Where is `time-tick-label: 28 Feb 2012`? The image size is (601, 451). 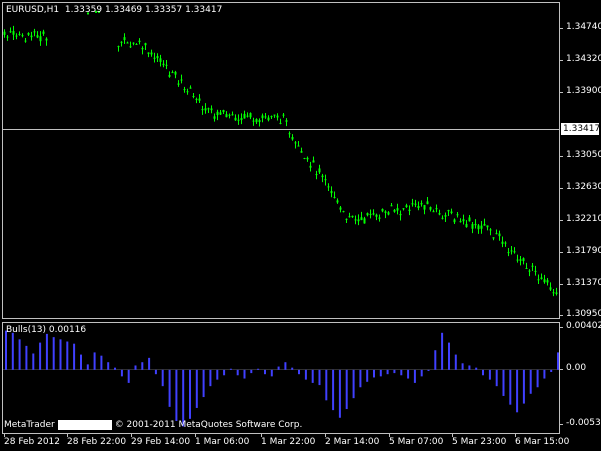
time-tick-label: 28 Feb 2012 is located at coordinates (32, 442).